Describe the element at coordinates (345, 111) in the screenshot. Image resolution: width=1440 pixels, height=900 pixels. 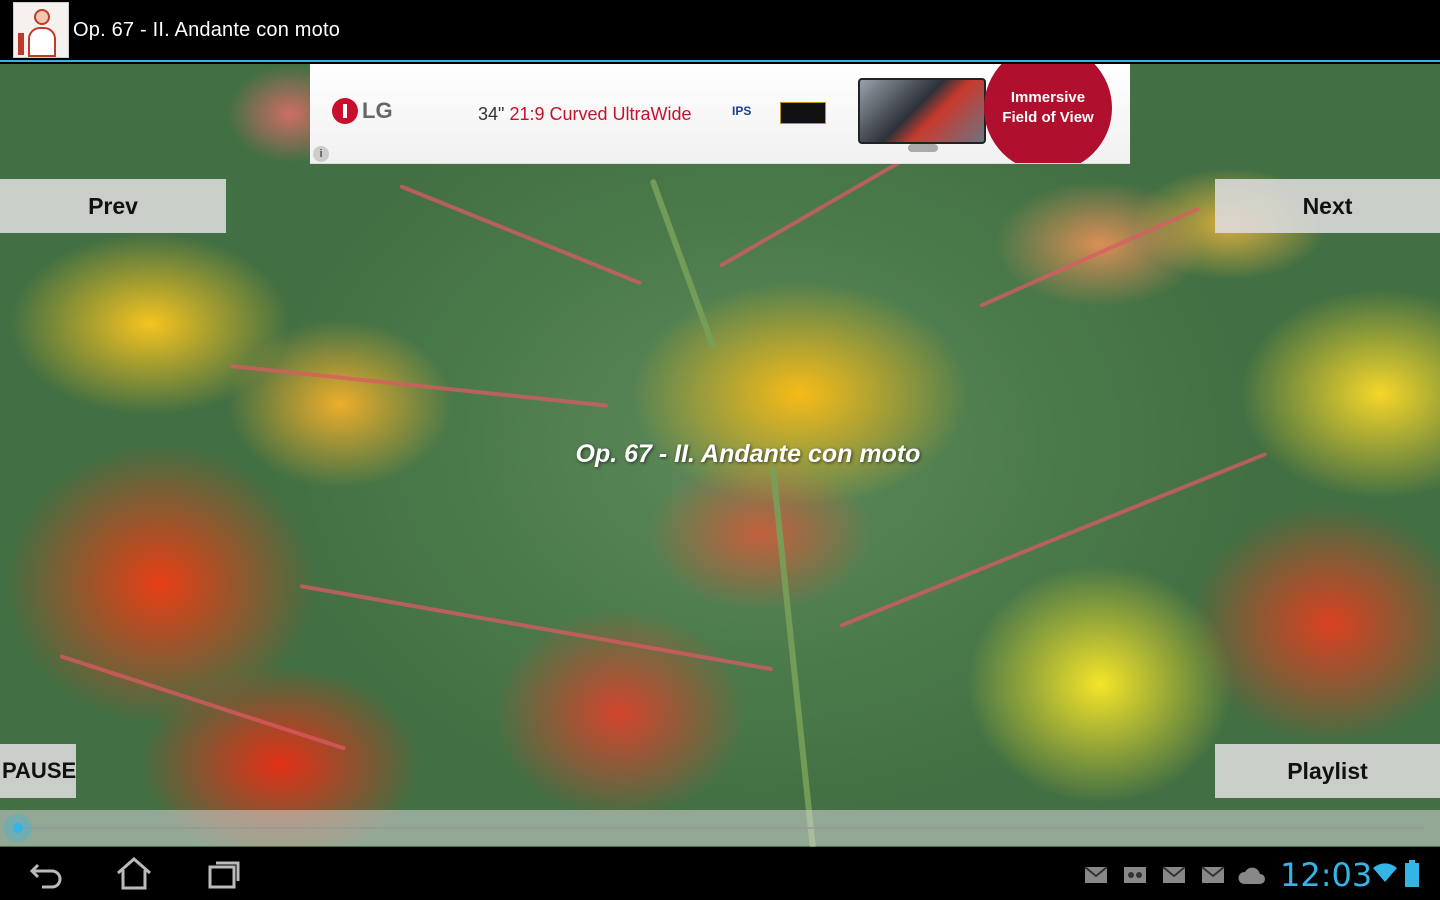
I see `lg-logo-icon` at that location.